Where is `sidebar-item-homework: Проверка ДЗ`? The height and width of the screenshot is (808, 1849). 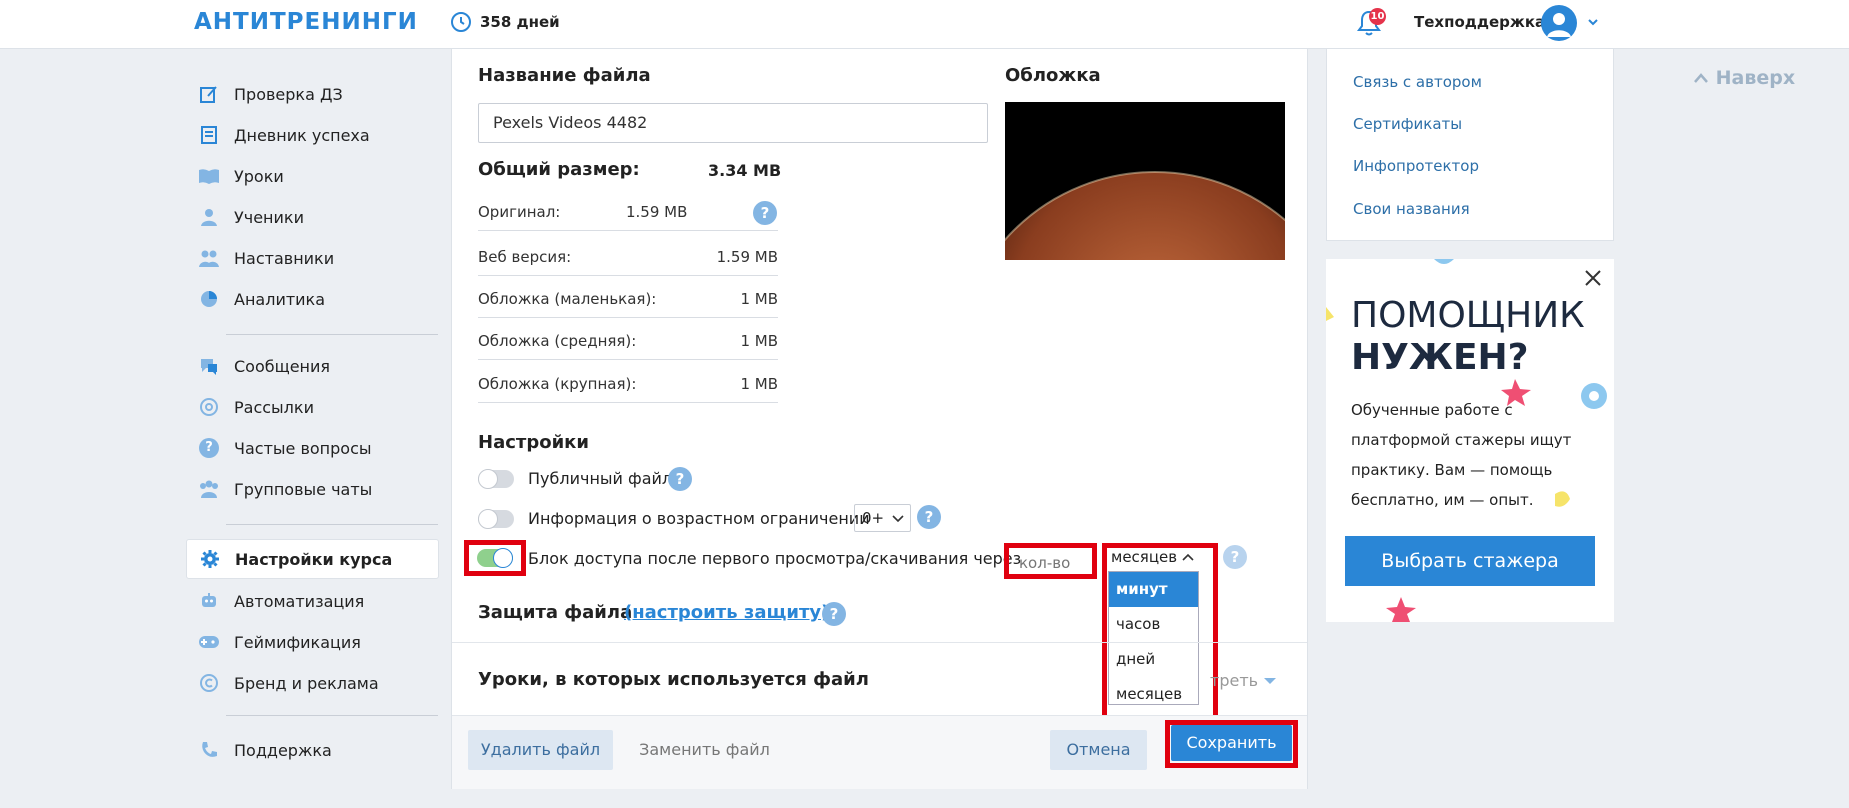
sidebar-item-homework: Проверка ДЗ is located at coordinates (312, 94).